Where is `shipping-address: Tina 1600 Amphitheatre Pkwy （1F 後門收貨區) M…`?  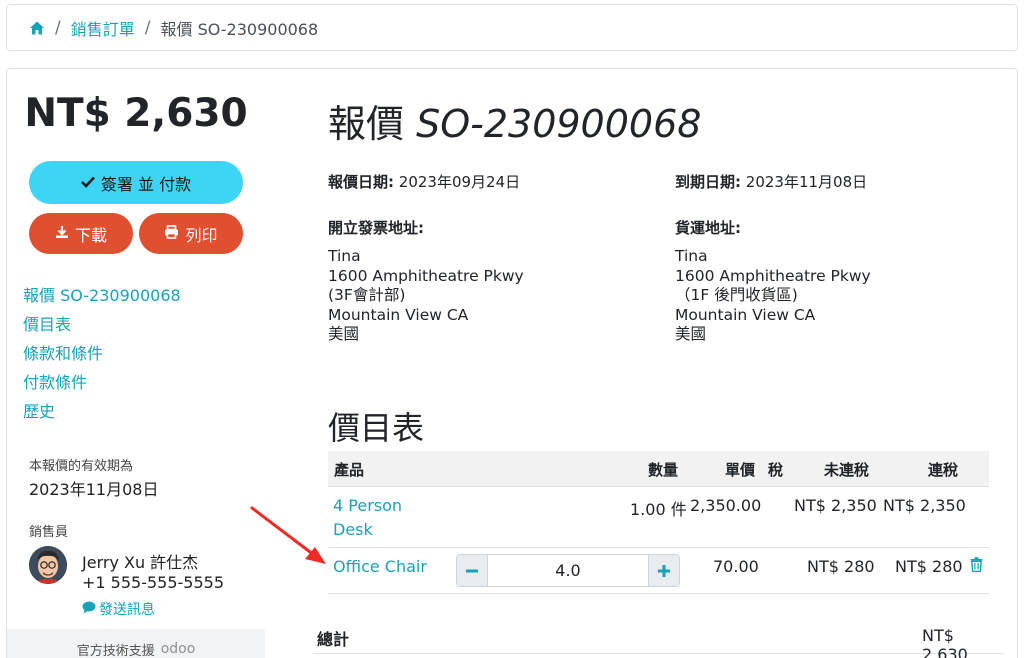
shipping-address: Tina 1600 Amphitheatre Pkwy （1F 後門收貨區) M… is located at coordinates (773, 296).